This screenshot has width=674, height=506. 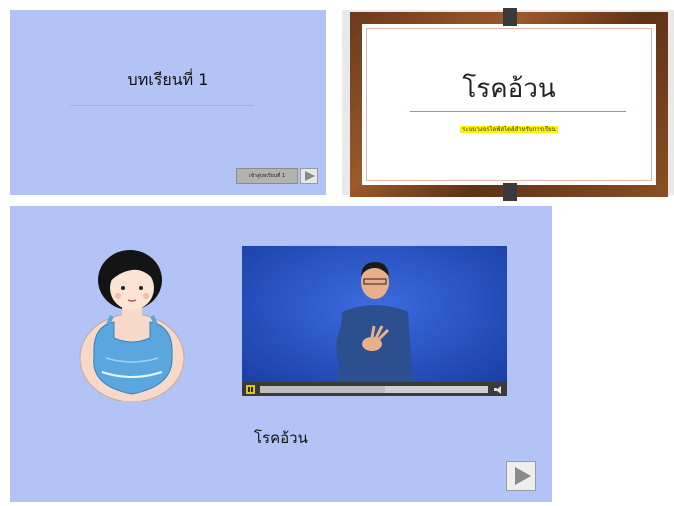 I want to click on start-lesson-button: เข้าสู่บทเรียนที่ 1, so click(x=277, y=176).